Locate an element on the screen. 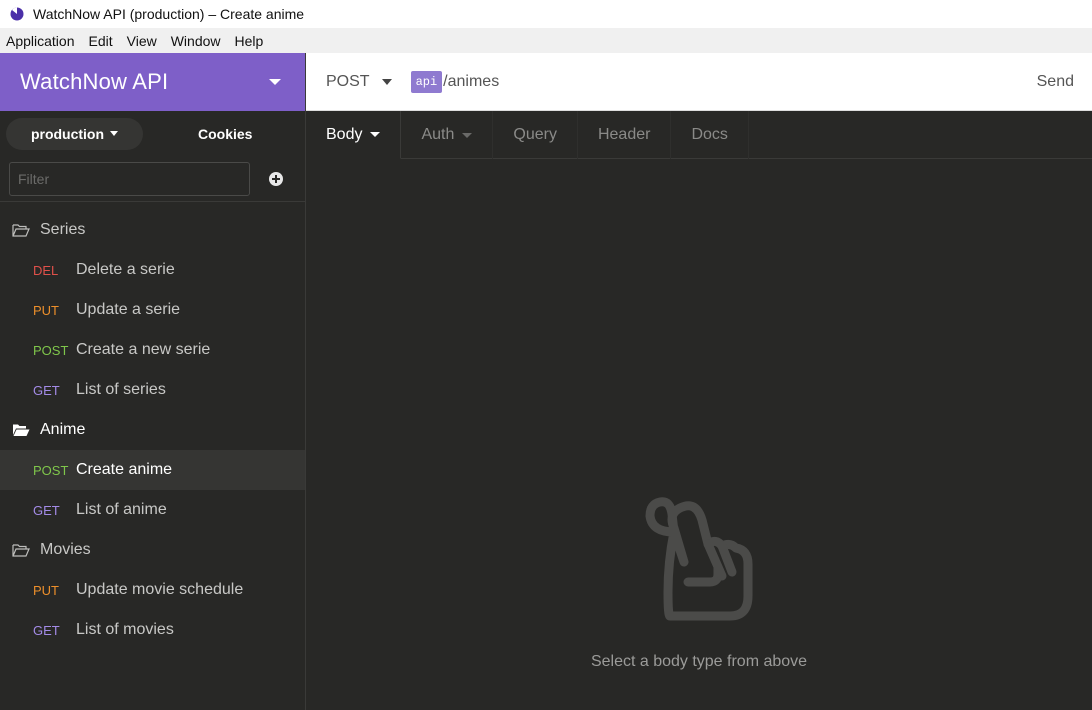 The width and height of the screenshot is (1092, 710). folder-series: Series is located at coordinates (152, 230).